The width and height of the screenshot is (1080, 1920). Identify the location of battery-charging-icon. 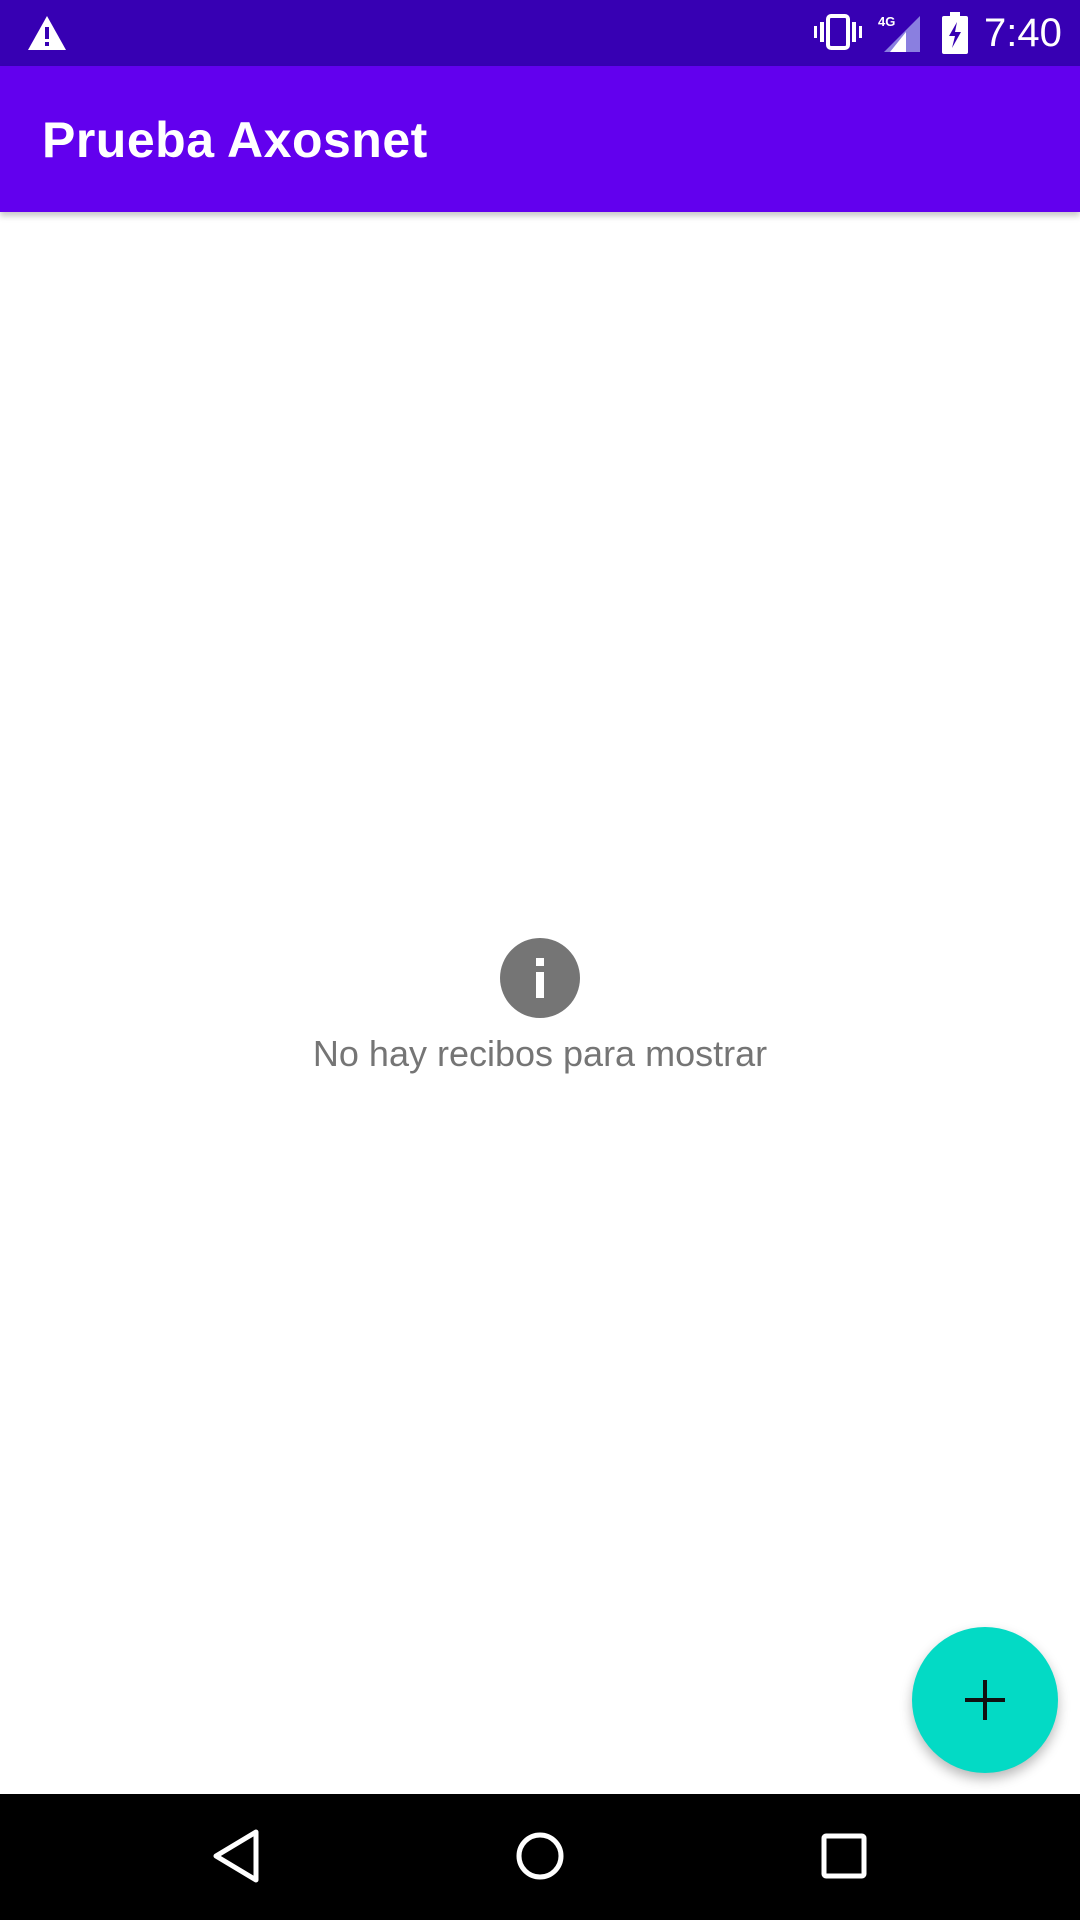
(955, 33).